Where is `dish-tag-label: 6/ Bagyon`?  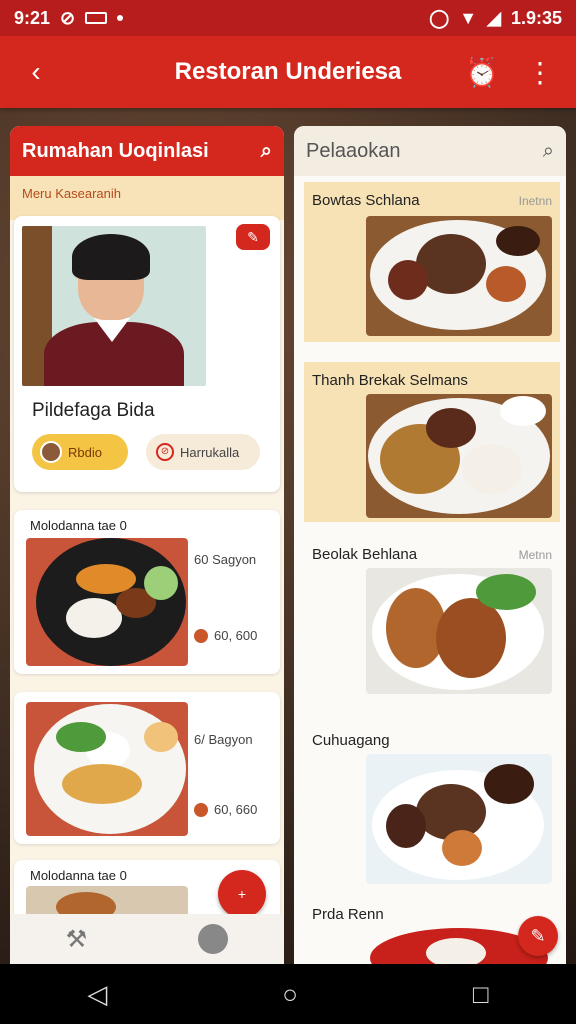 dish-tag-label: 6/ Bagyon is located at coordinates (223, 739).